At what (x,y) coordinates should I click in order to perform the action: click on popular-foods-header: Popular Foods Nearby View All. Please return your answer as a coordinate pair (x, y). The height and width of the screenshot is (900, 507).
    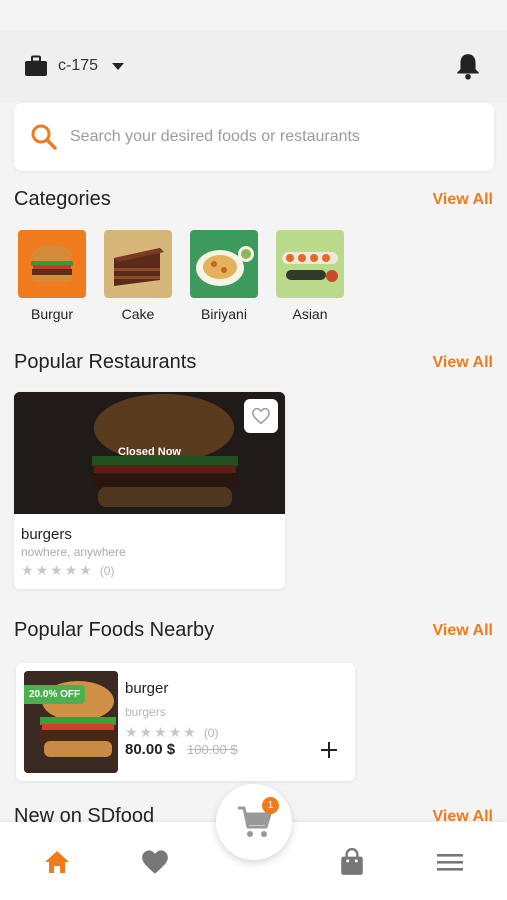
    Looking at the image, I should click on (253, 630).